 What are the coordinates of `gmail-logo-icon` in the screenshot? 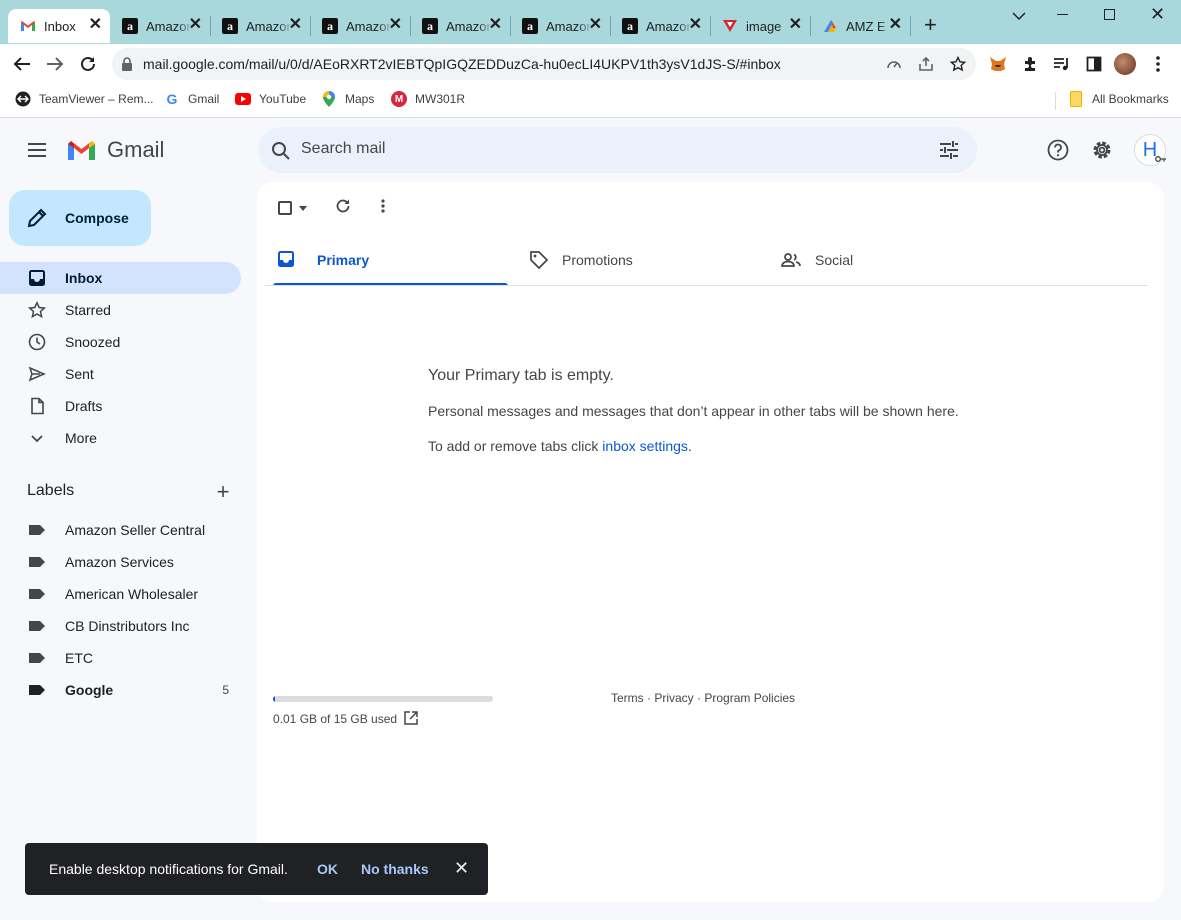 It's located at (81, 150).